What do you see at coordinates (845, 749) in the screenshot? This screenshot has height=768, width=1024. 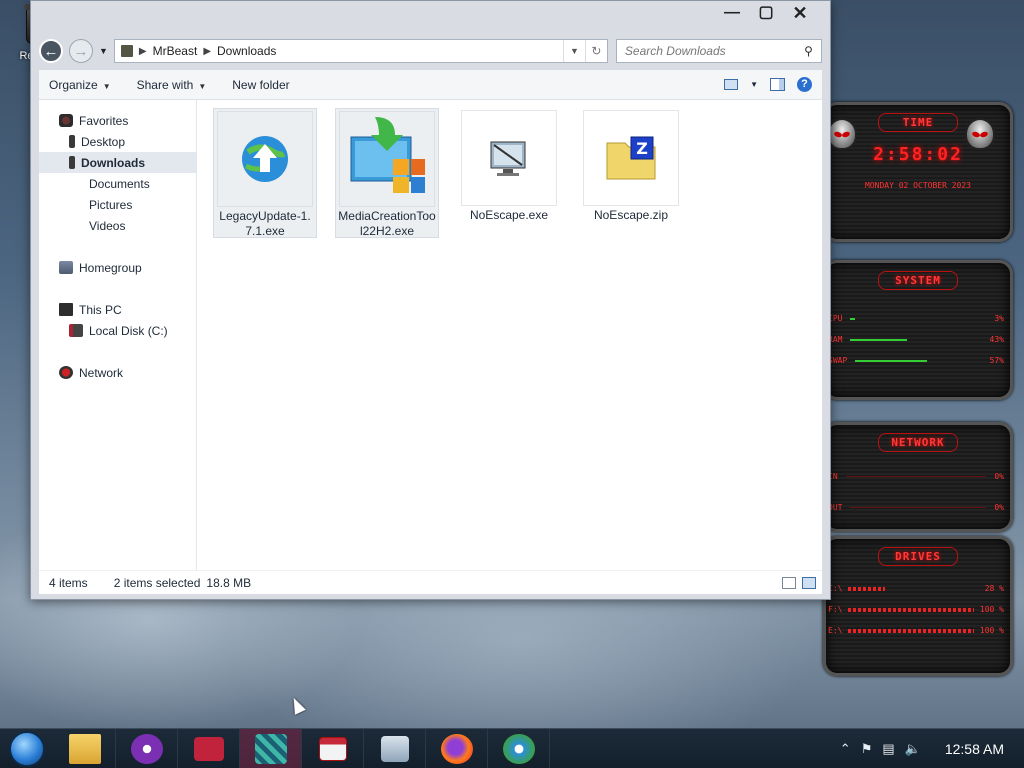 I see `show-hidden-icons-icon: ⌃` at bounding box center [845, 749].